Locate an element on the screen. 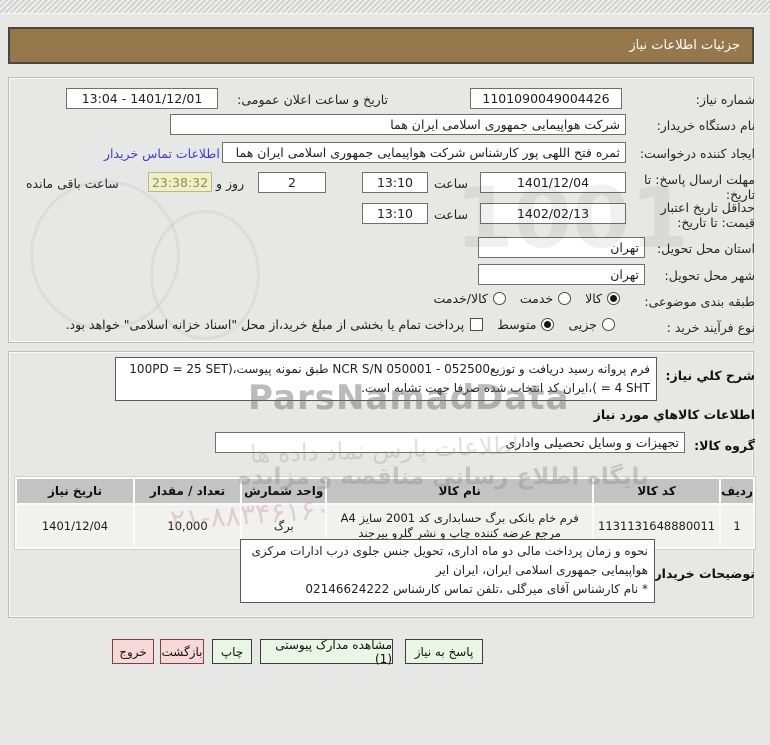 Image resolution: width=770 pixels, height=745 pixels. buyer-notes-label: توضیحات خریدار: is located at coordinates (702, 573).